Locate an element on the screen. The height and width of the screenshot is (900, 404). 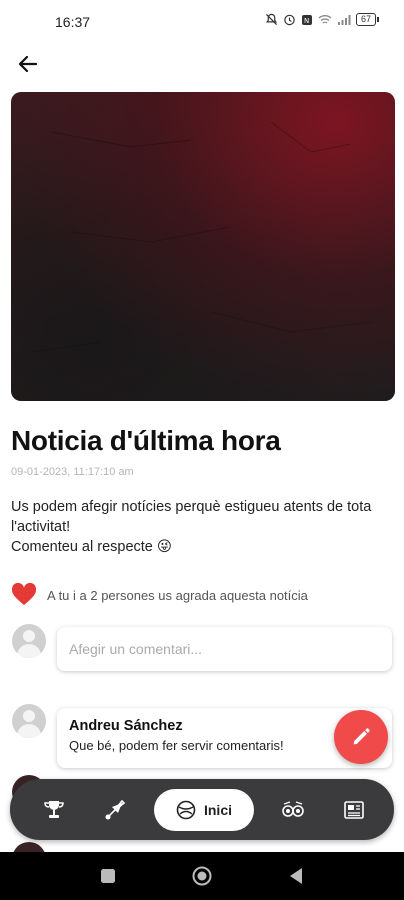
square-icon is located at coordinates (108, 876).